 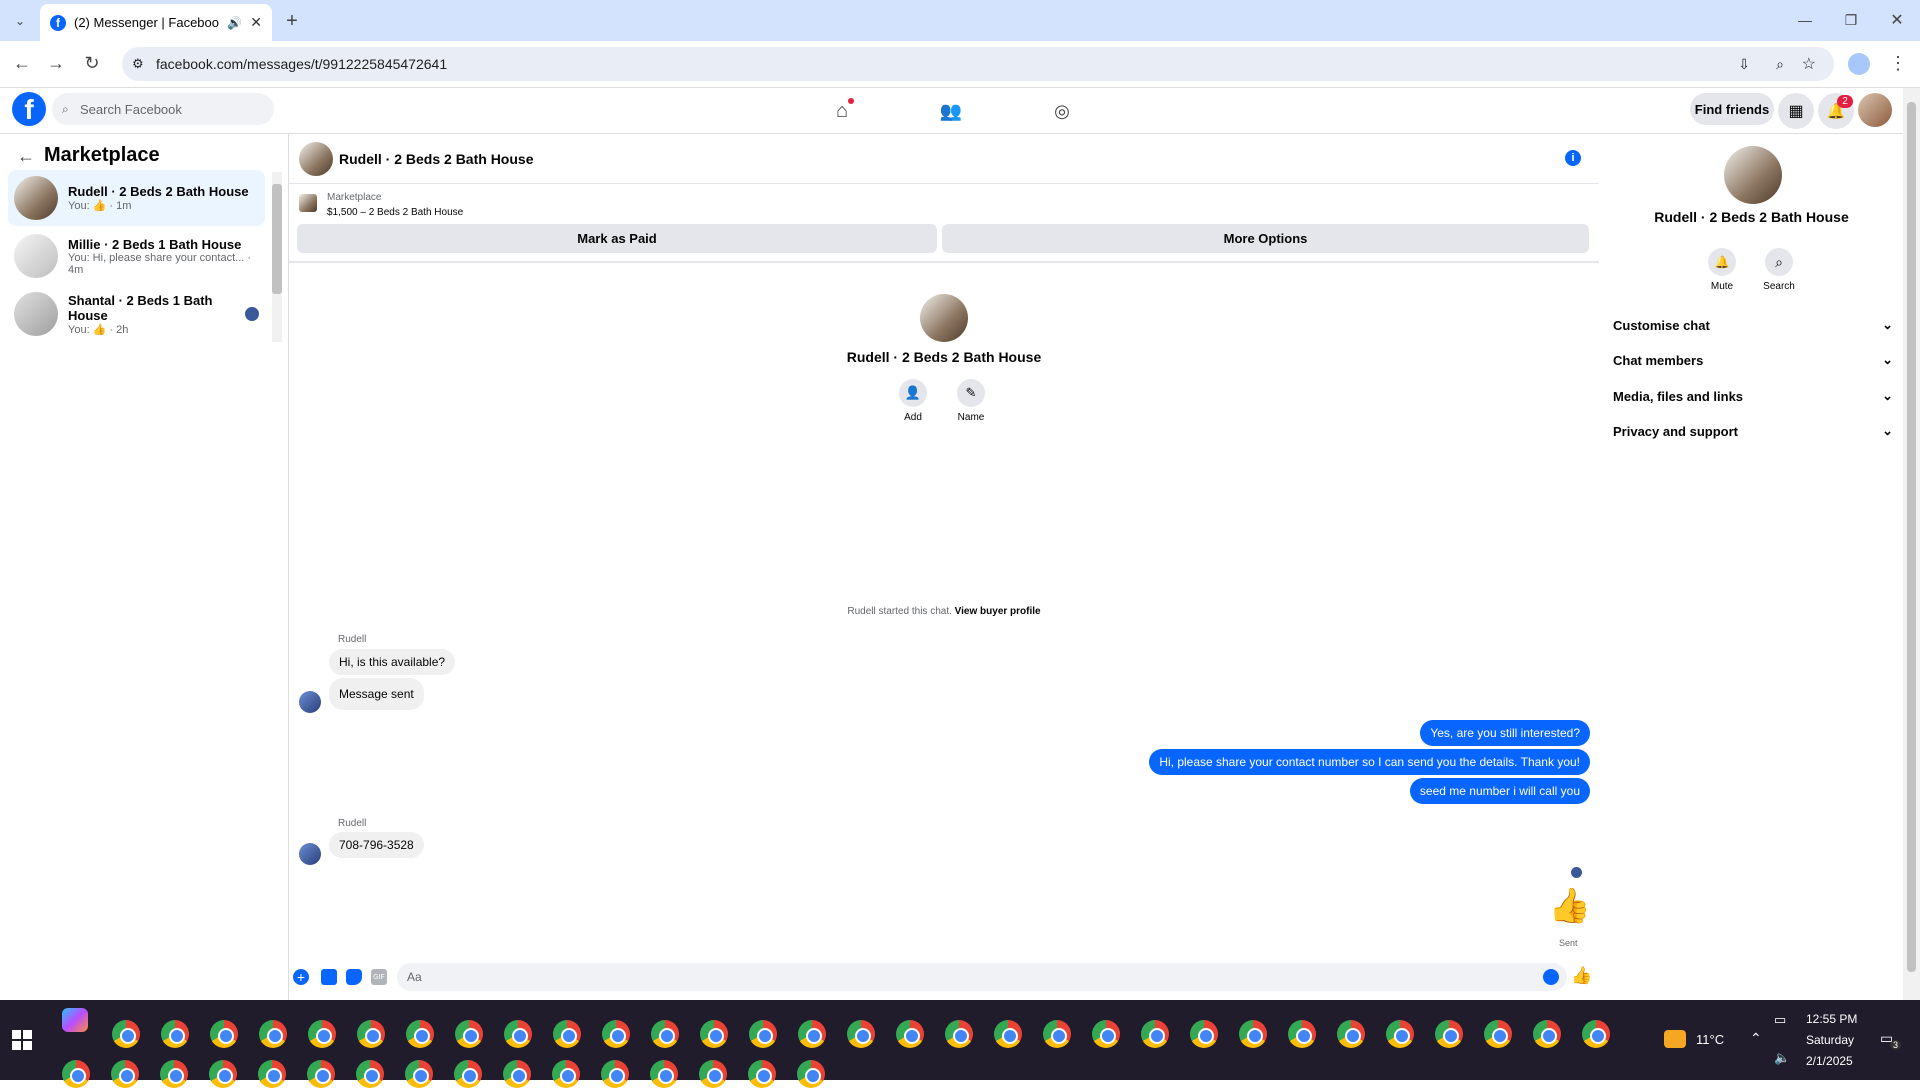 I want to click on groups-icon: ◎, so click(x=1062, y=111).